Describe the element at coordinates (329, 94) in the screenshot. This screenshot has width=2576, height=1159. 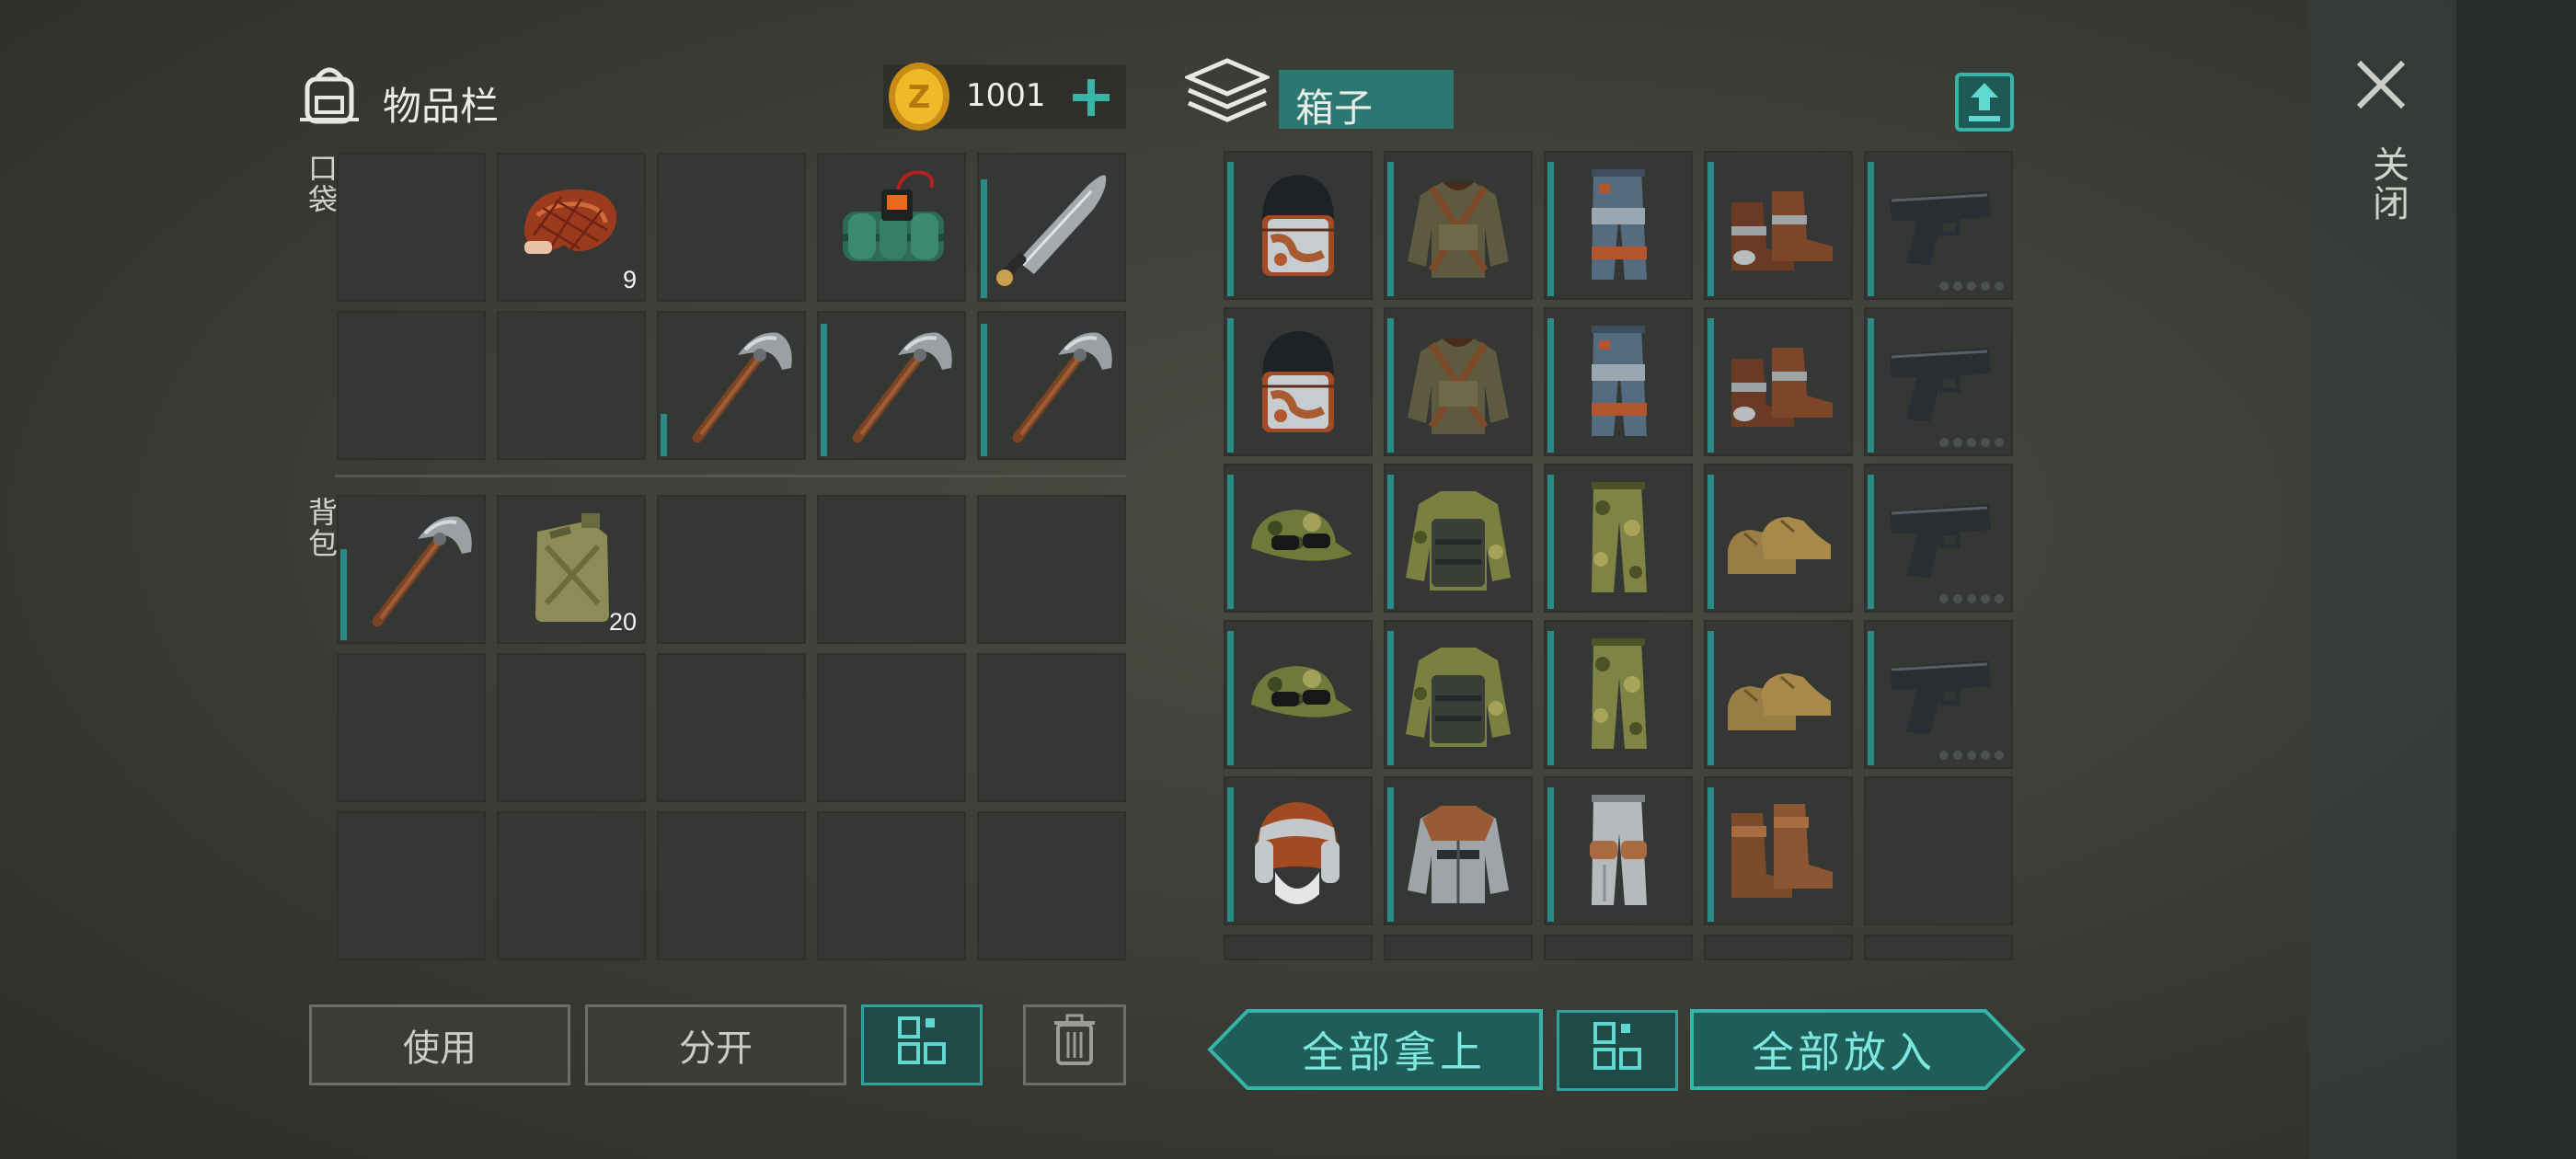
I see `backpack-icon` at that location.